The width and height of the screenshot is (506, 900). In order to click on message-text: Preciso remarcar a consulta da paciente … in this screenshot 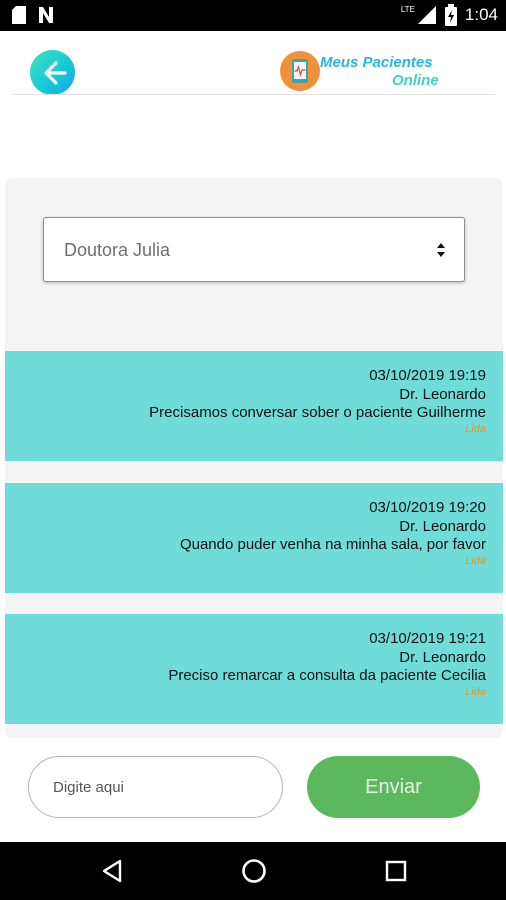, I will do `click(327, 675)`.